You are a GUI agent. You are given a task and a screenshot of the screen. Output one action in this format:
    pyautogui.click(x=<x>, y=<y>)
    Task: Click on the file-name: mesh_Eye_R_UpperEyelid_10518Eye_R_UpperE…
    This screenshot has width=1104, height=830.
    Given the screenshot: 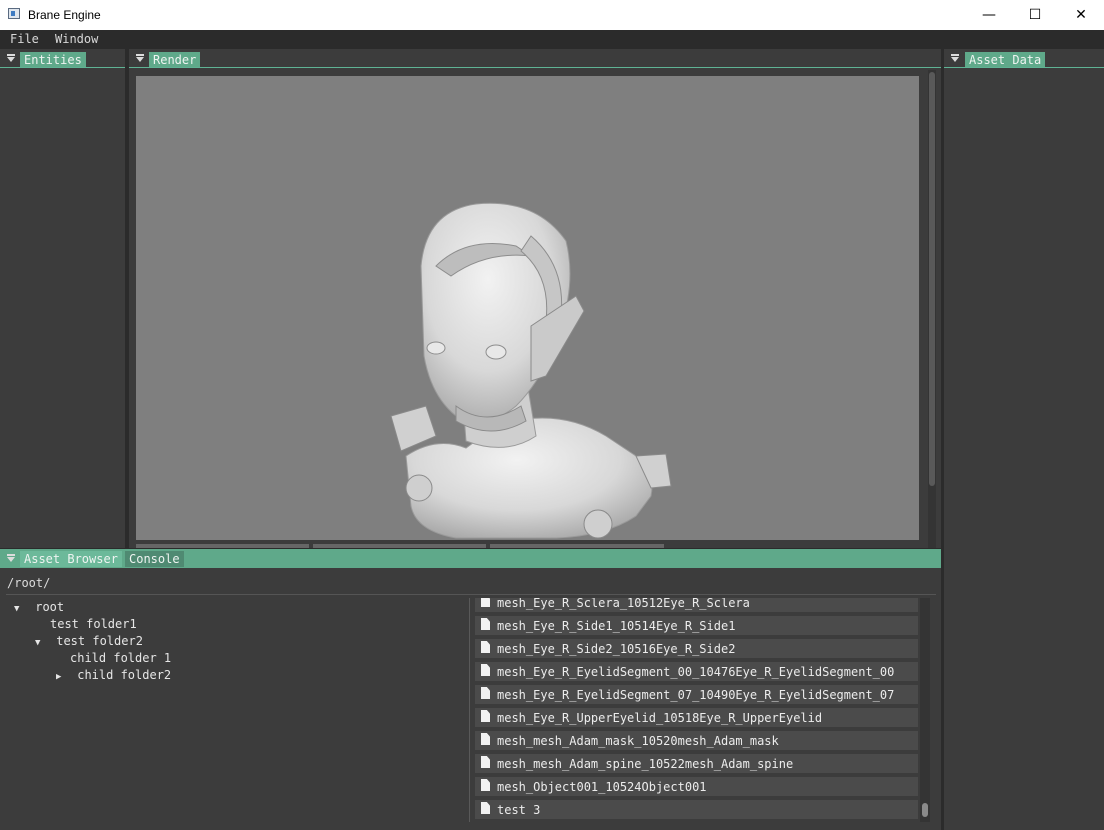 What is the action you would take?
    pyautogui.click(x=660, y=718)
    